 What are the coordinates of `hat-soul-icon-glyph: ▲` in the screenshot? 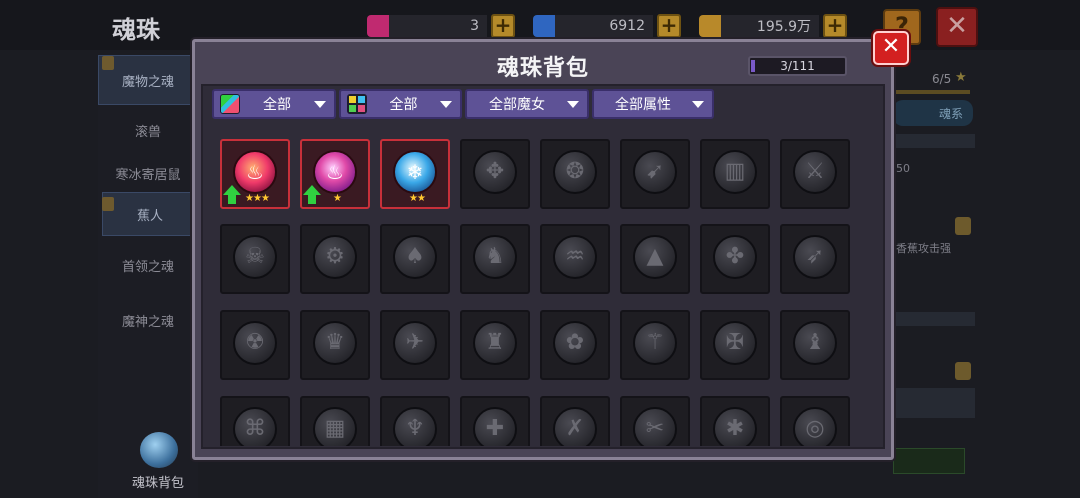 It's located at (655, 256).